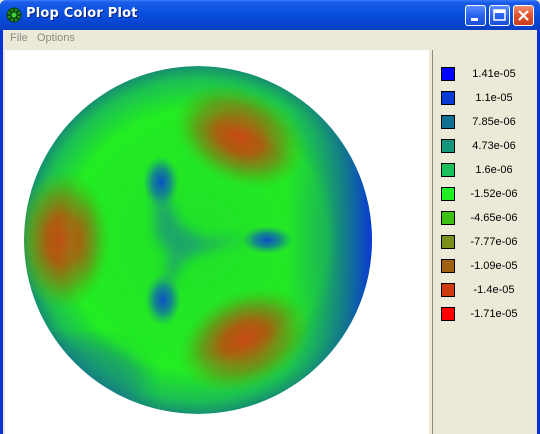 Image resolution: width=540 pixels, height=434 pixels. What do you see at coordinates (494, 290) in the screenshot?
I see `legend-label: -1.4e-05` at bounding box center [494, 290].